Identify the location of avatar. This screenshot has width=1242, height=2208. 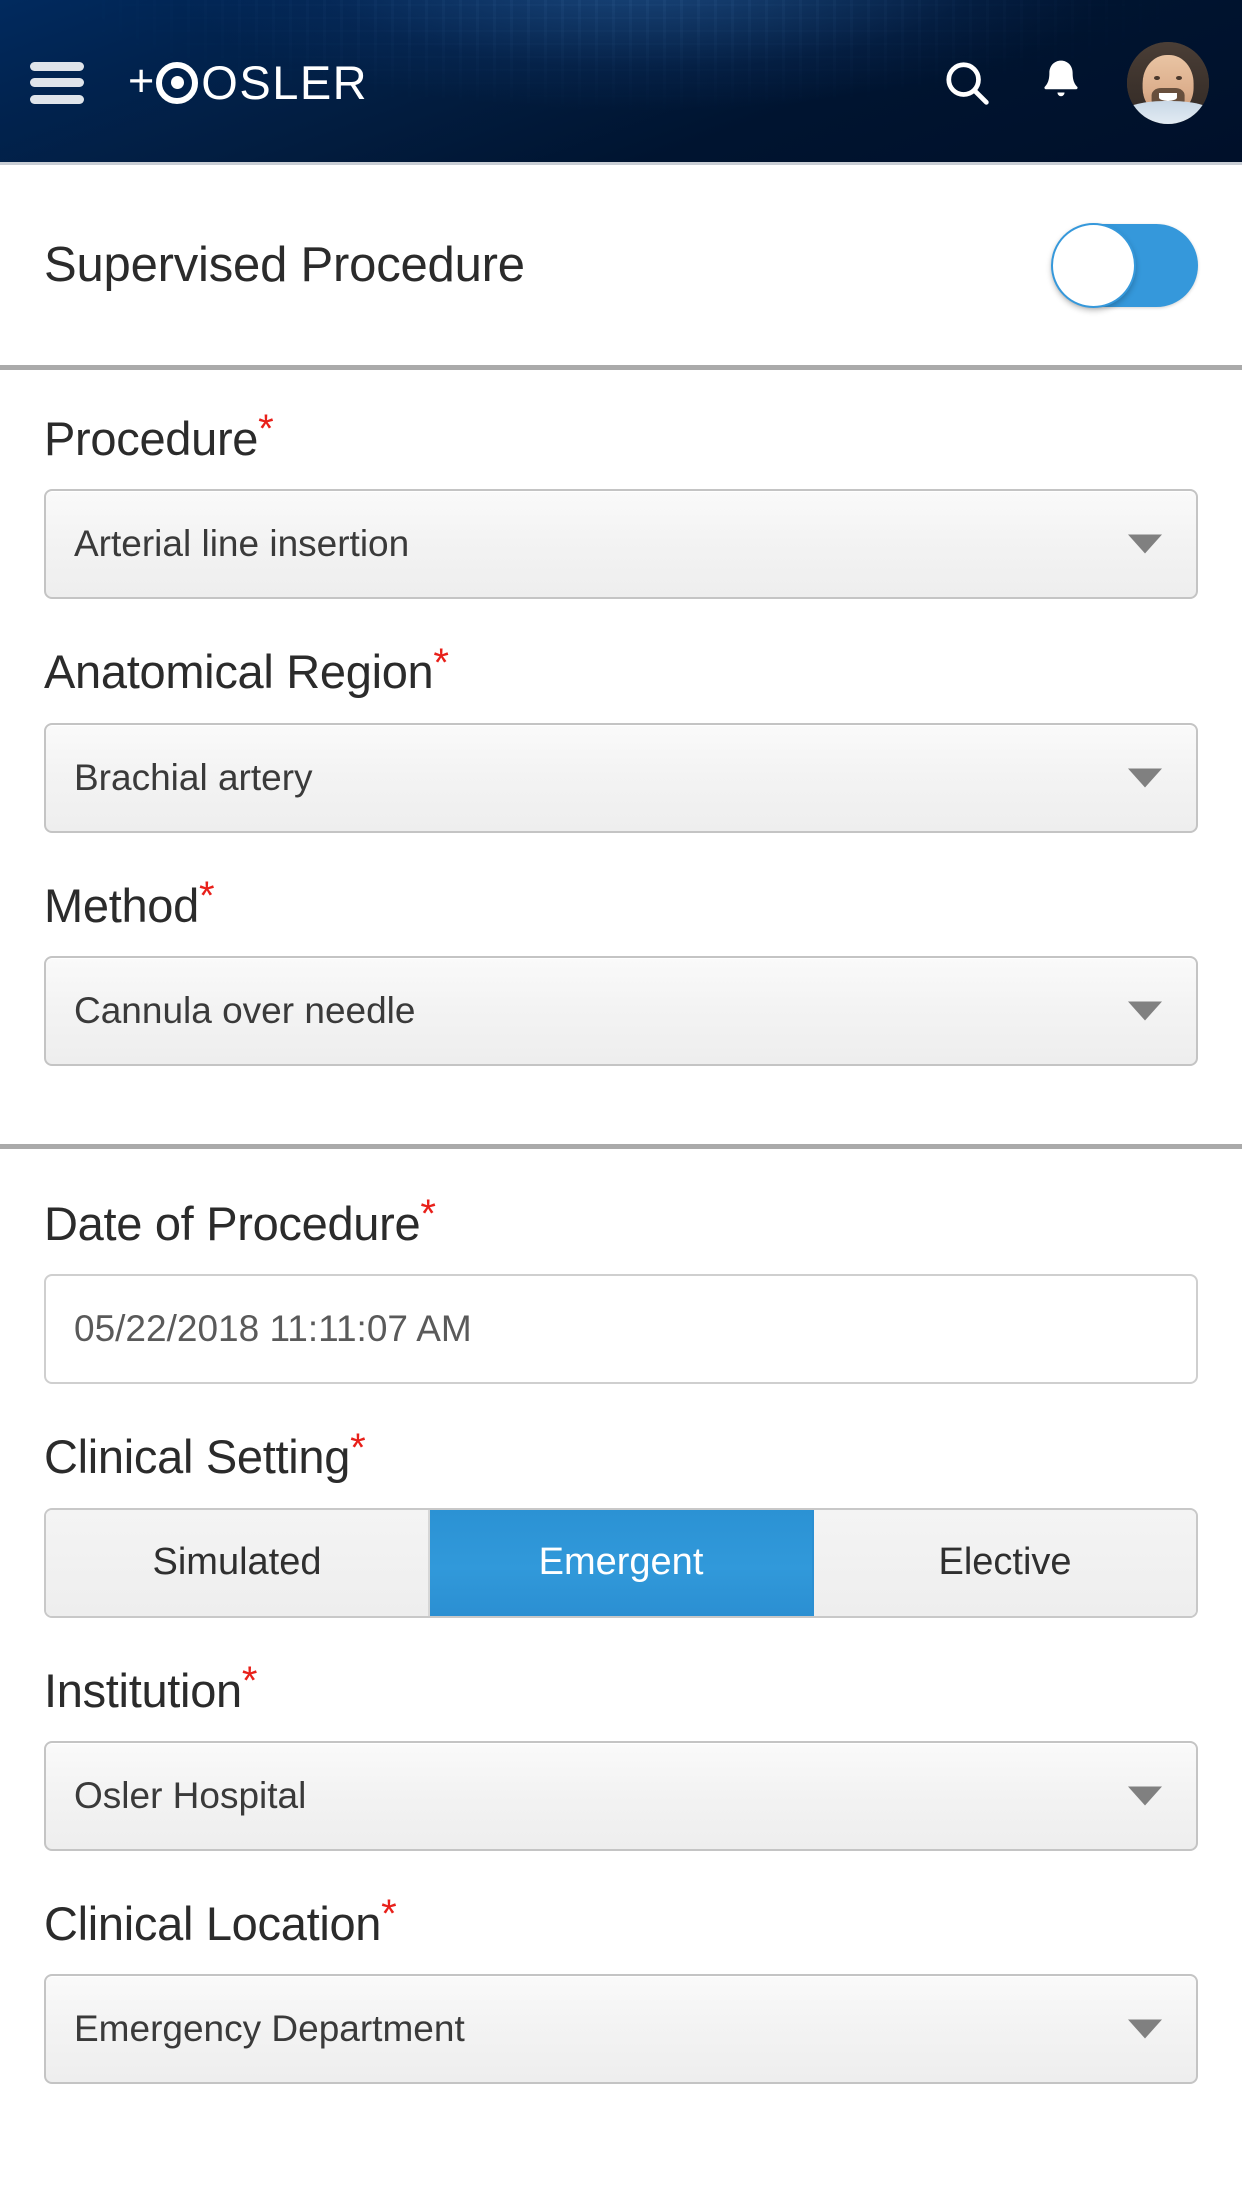
(1168, 82).